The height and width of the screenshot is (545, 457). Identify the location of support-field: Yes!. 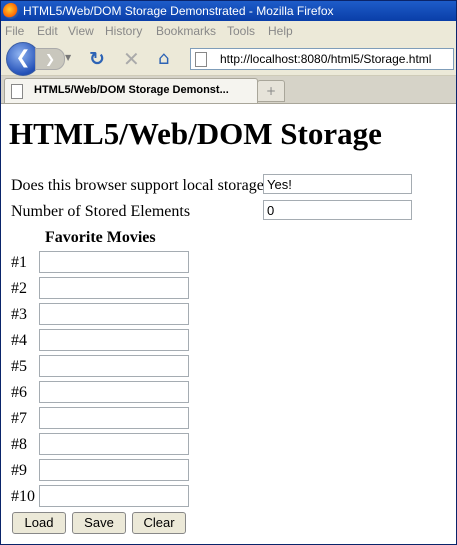
(337, 184).